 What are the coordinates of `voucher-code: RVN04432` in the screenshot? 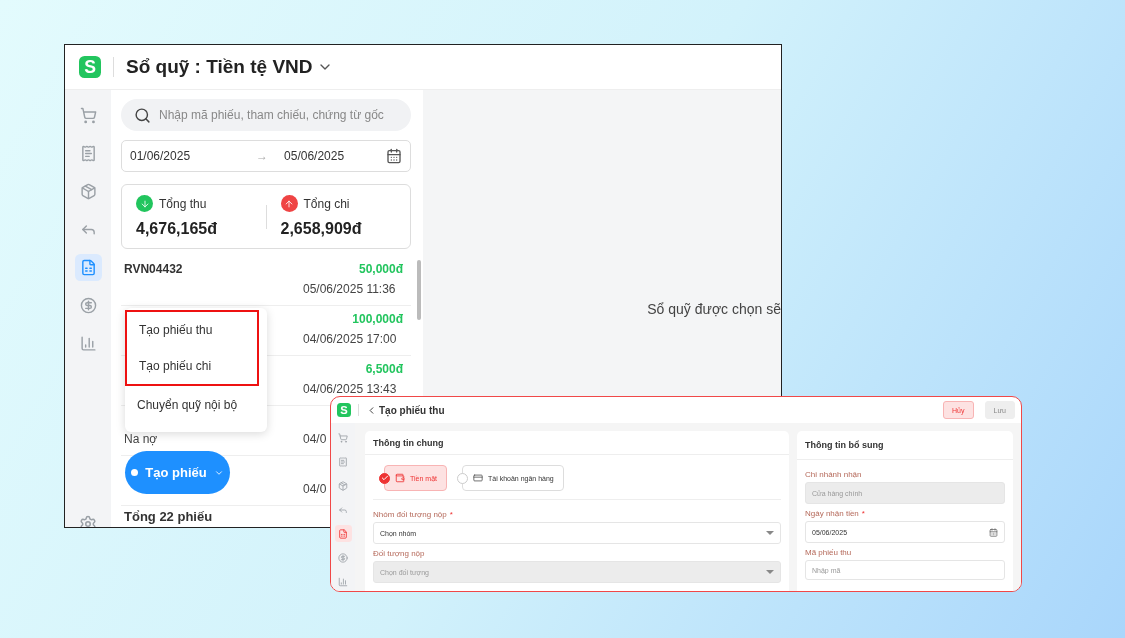 It's located at (153, 269).